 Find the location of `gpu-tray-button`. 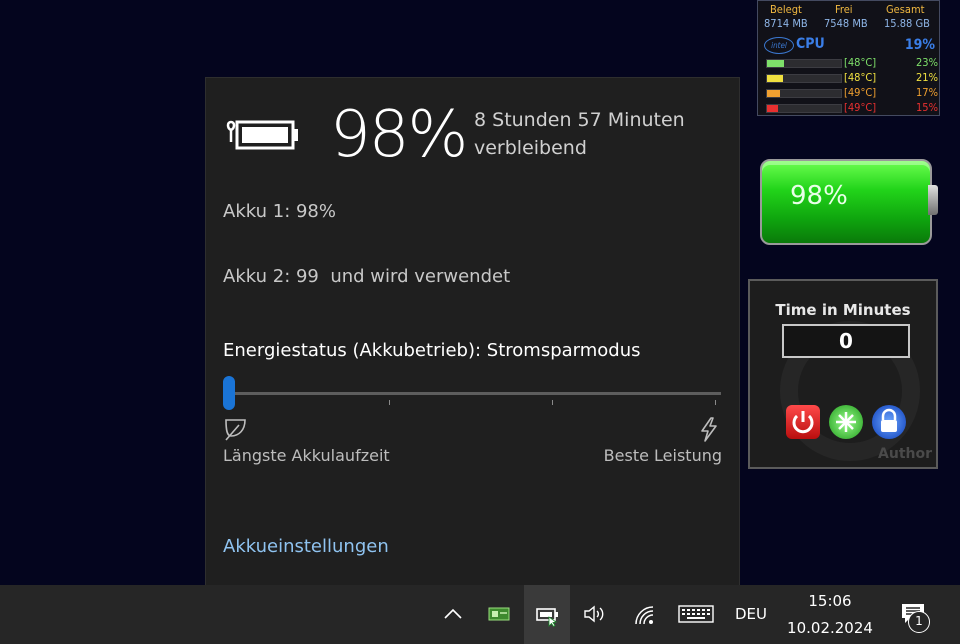

gpu-tray-button is located at coordinates (499, 614).